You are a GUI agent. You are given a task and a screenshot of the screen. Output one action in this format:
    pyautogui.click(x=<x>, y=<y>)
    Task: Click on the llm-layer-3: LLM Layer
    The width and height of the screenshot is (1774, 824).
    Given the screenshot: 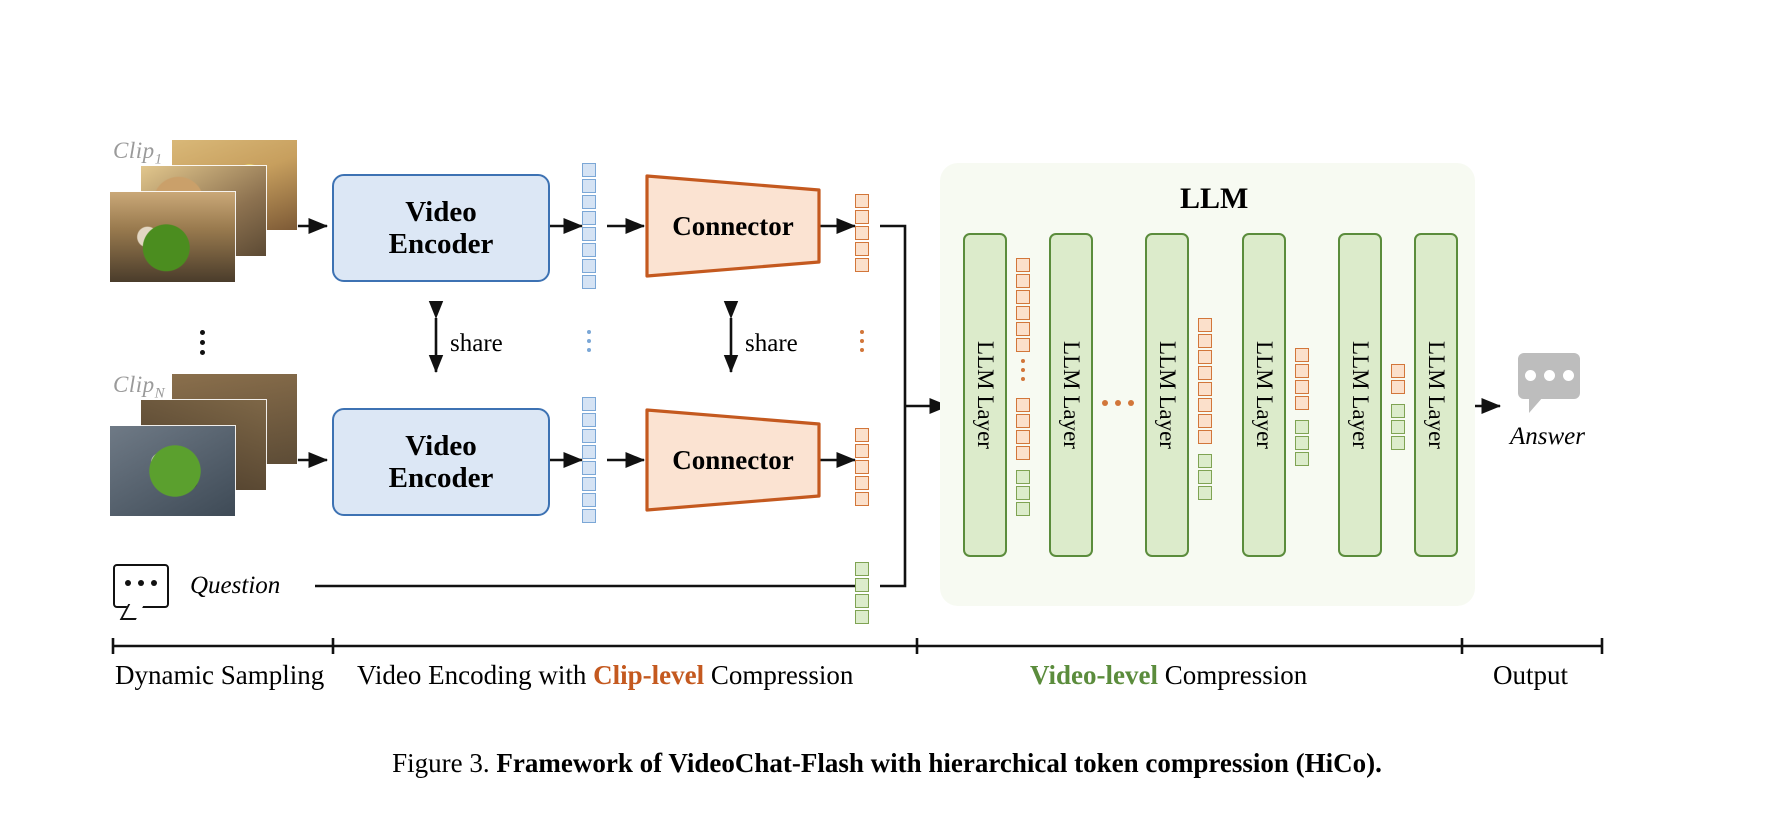 What is the action you would take?
    pyautogui.click(x=1167, y=395)
    